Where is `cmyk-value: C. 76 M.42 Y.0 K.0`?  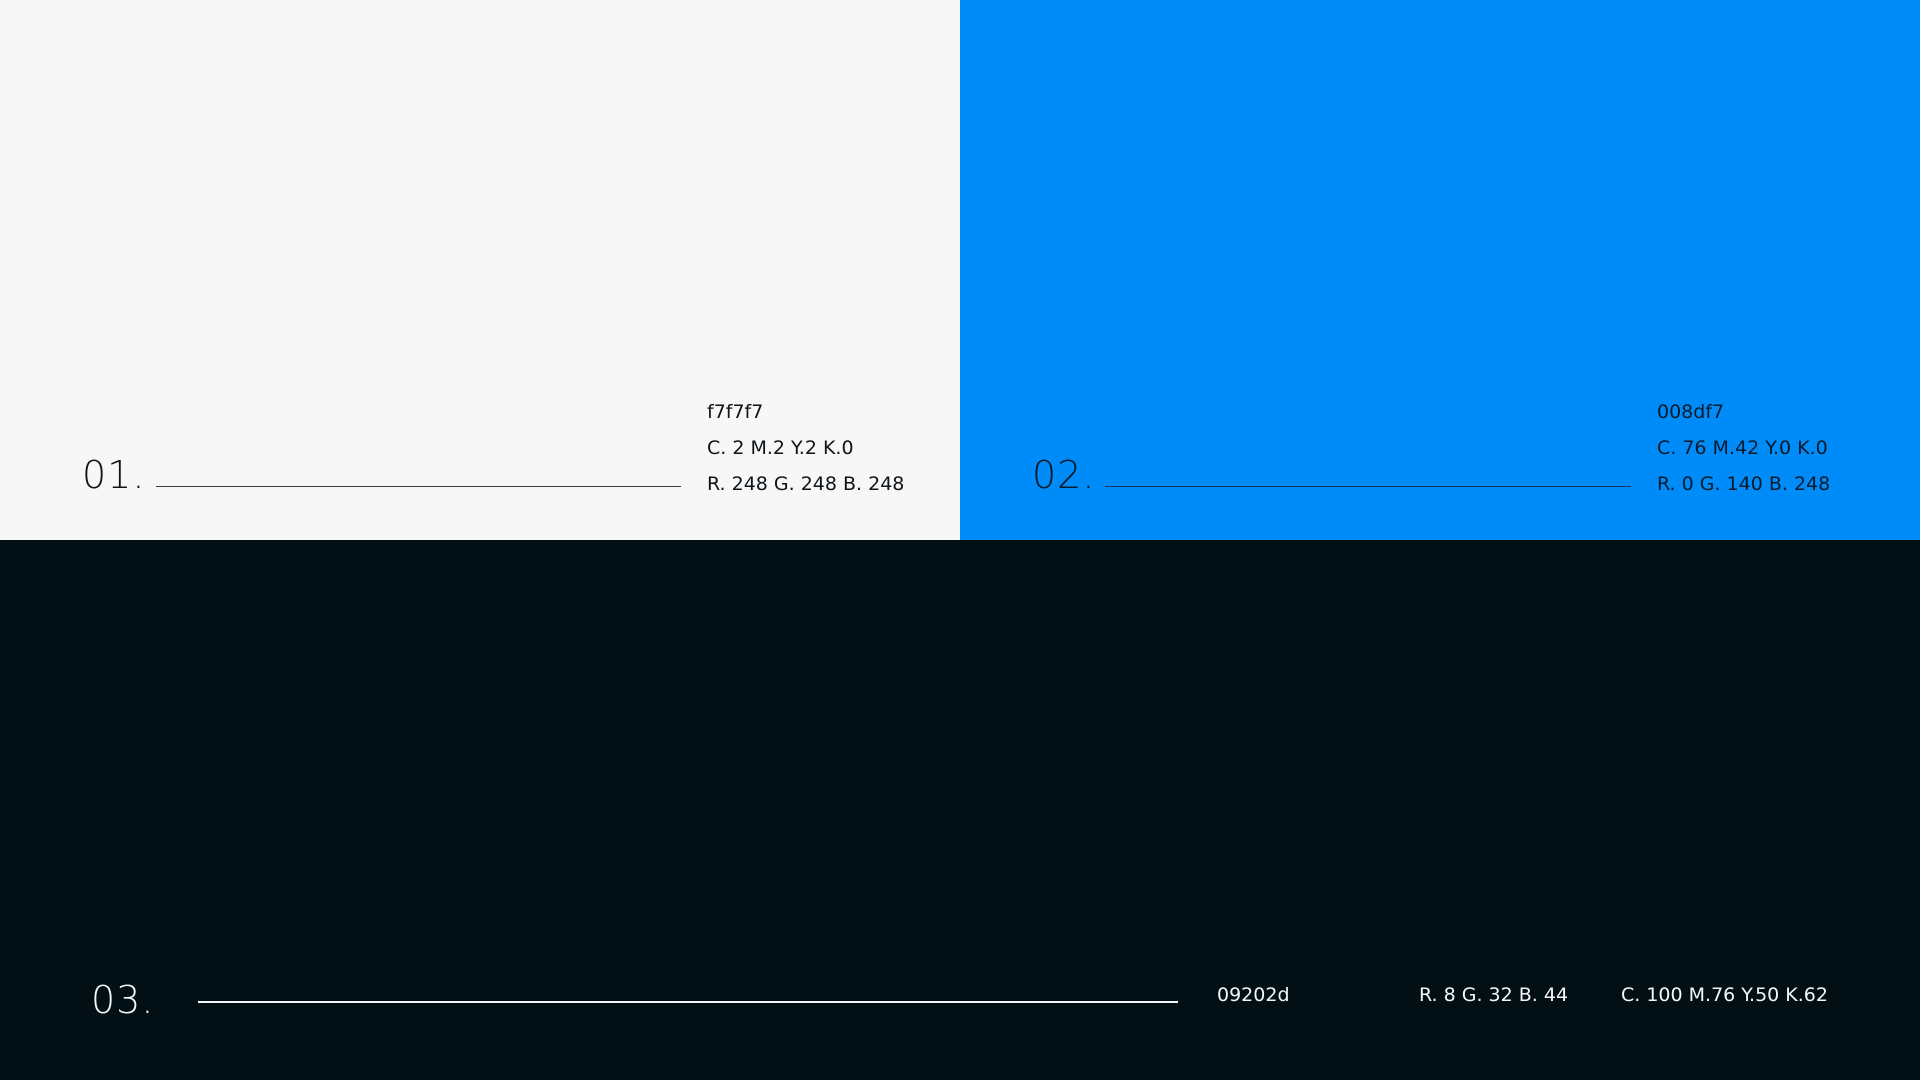
cmyk-value: C. 76 M.42 Y.0 K.0 is located at coordinates (1742, 448).